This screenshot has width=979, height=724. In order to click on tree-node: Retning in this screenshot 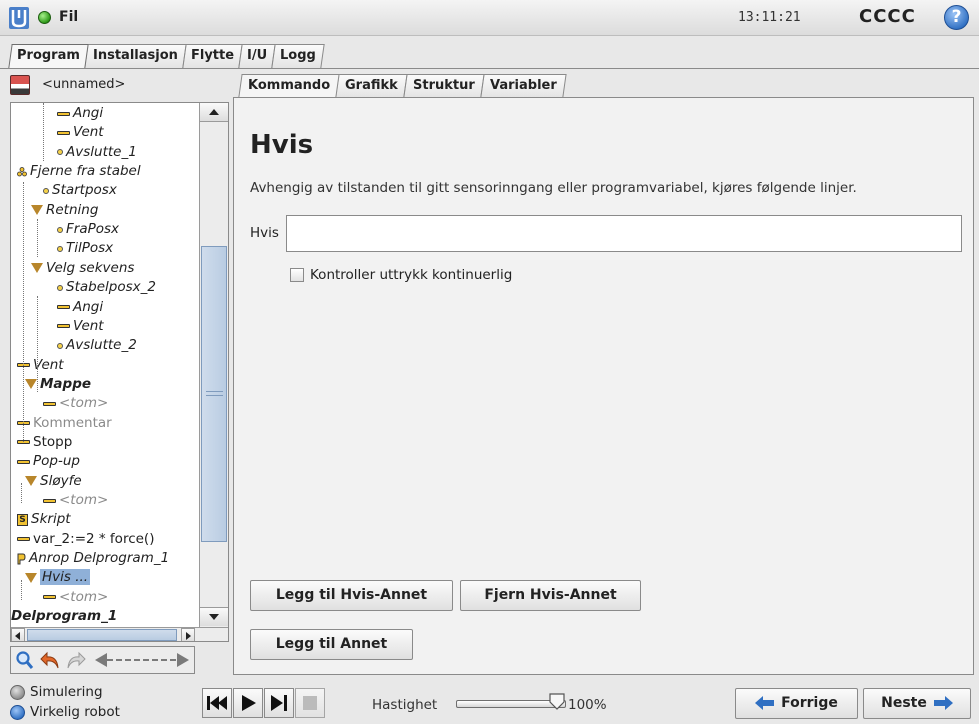, I will do `click(64, 210)`.